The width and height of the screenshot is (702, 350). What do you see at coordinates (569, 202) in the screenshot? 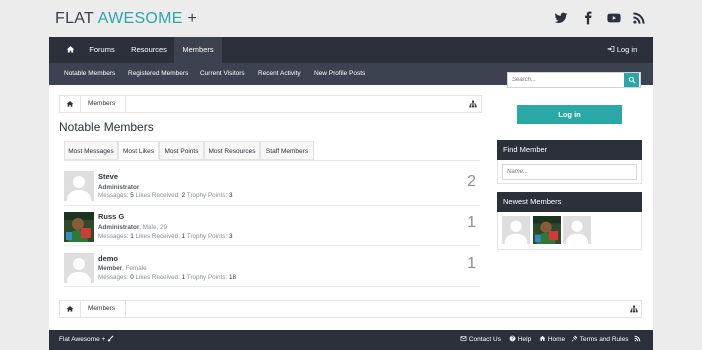
I see `newest-members-title: Newest Members` at bounding box center [569, 202].